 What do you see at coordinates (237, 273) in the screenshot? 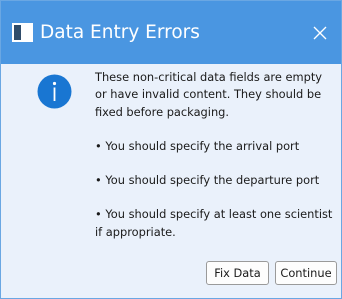
I see `fix-data-button: Fix Data` at bounding box center [237, 273].